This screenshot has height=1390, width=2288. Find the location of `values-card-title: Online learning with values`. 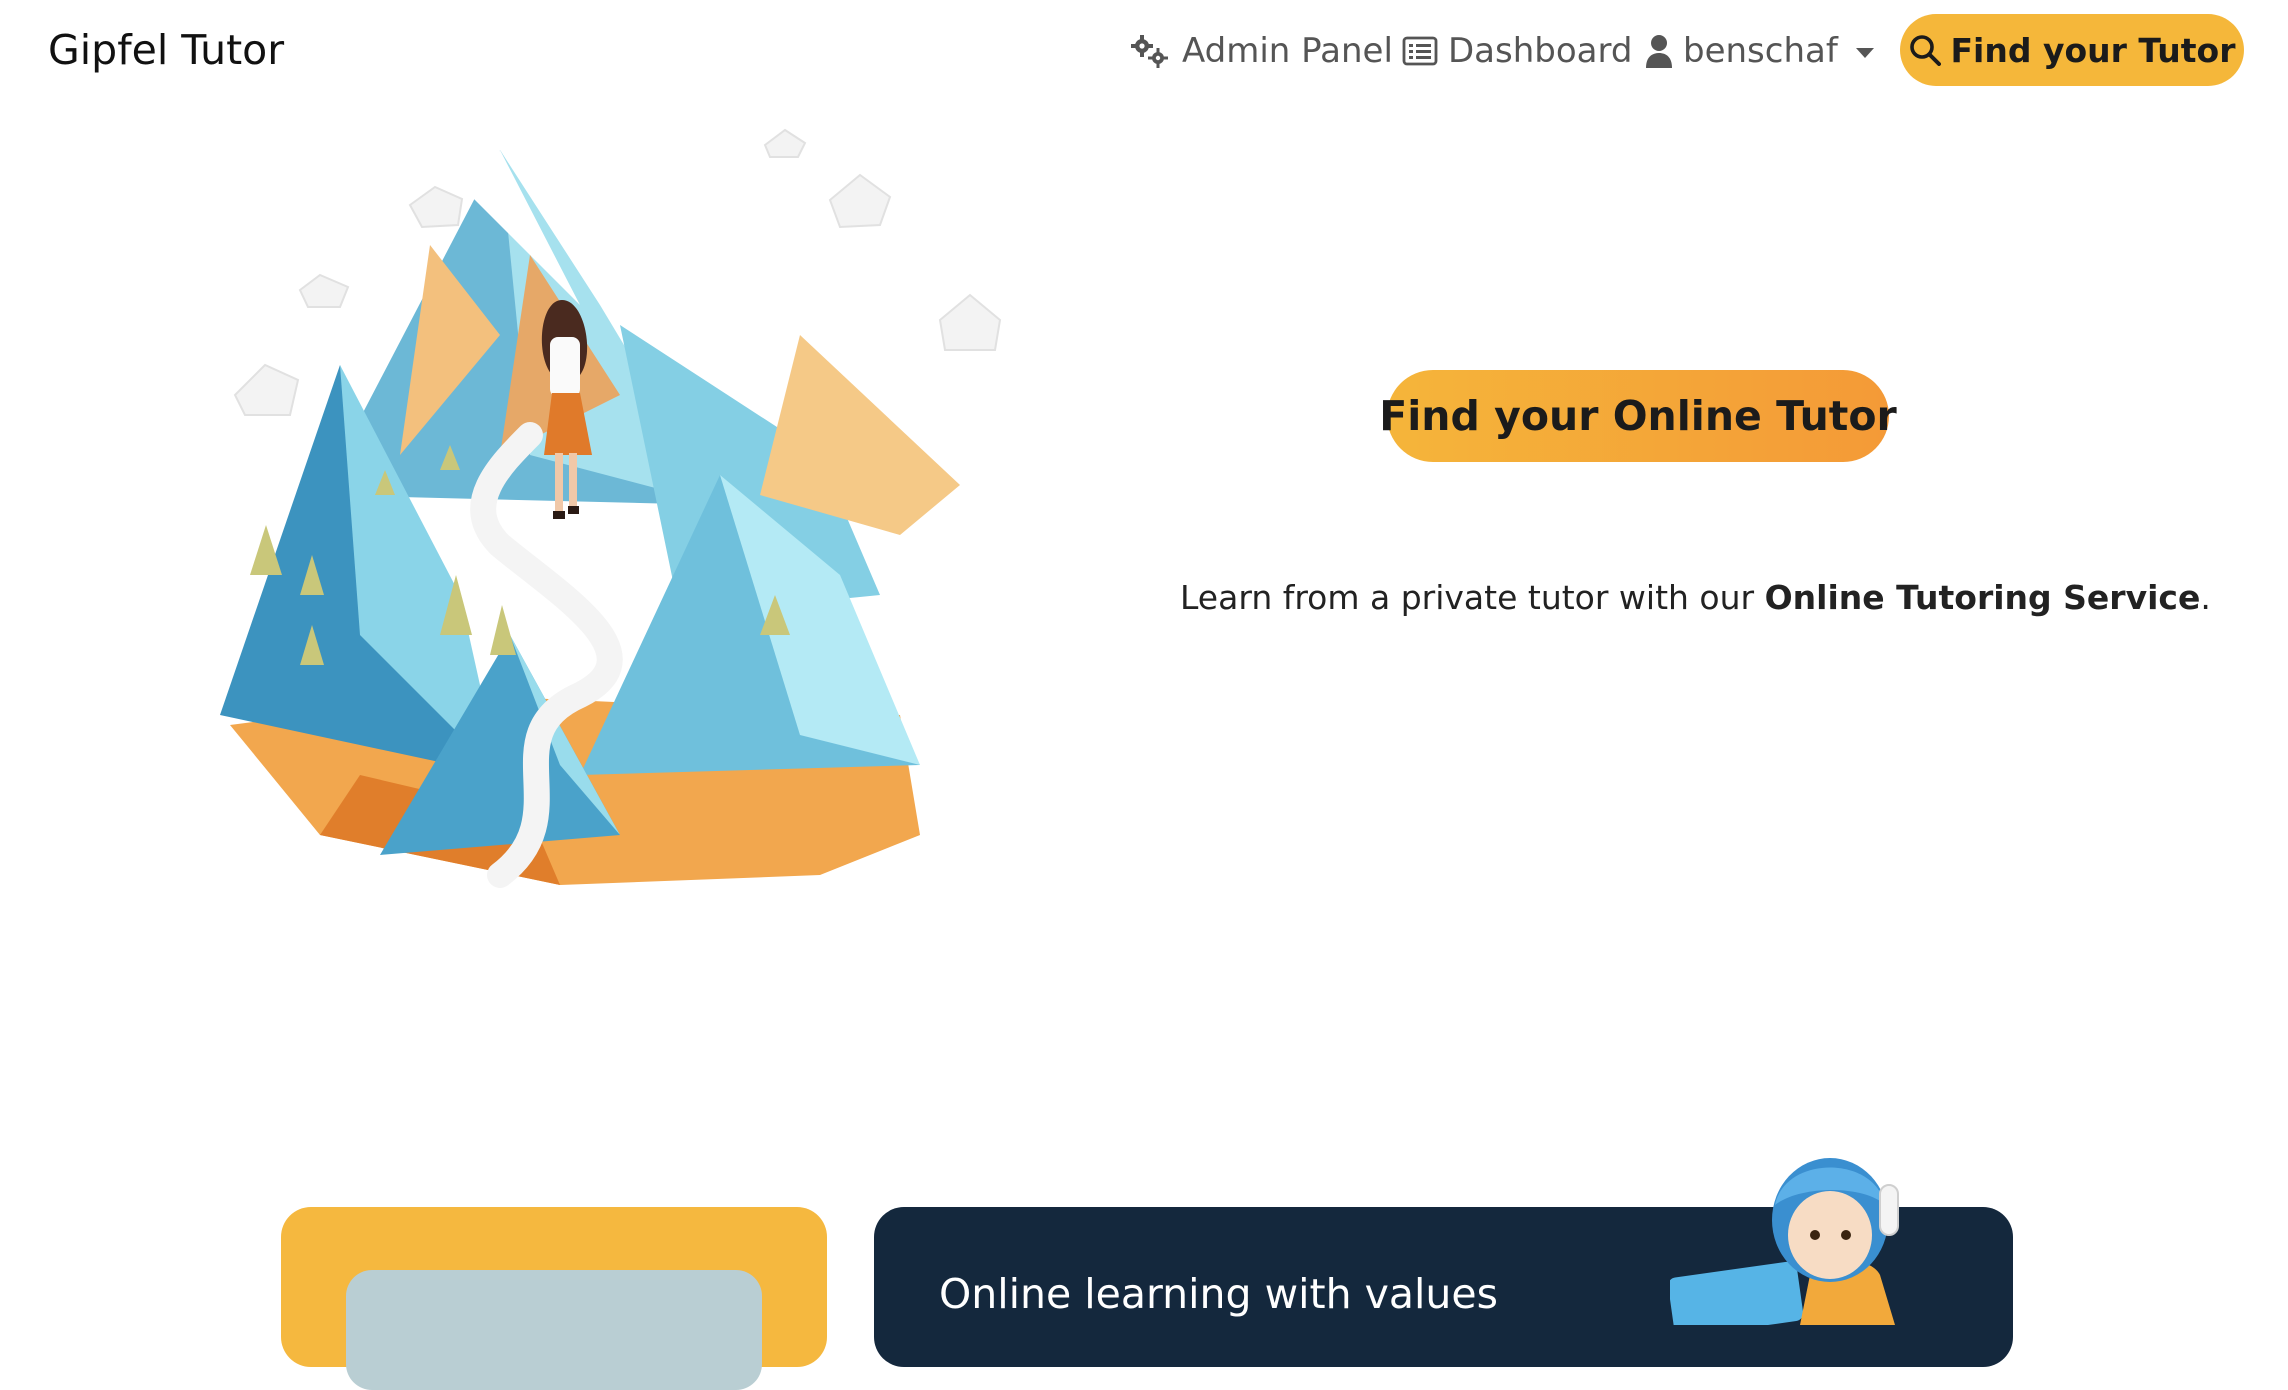

values-card-title: Online learning with values is located at coordinates (1218, 1294).